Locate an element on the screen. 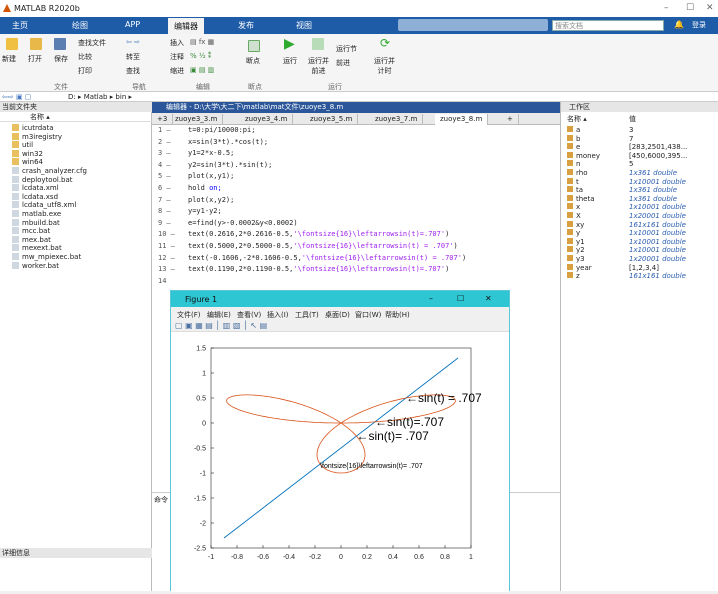 The height and width of the screenshot is (594, 718). var-name: year is located at coordinates (579, 267).